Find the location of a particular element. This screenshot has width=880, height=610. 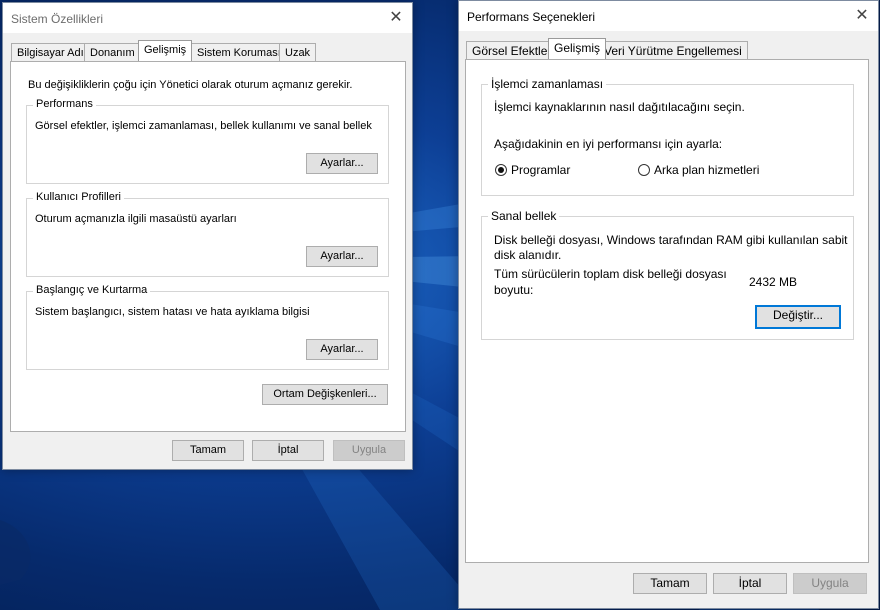

tab-remote: Uzak is located at coordinates (298, 52).